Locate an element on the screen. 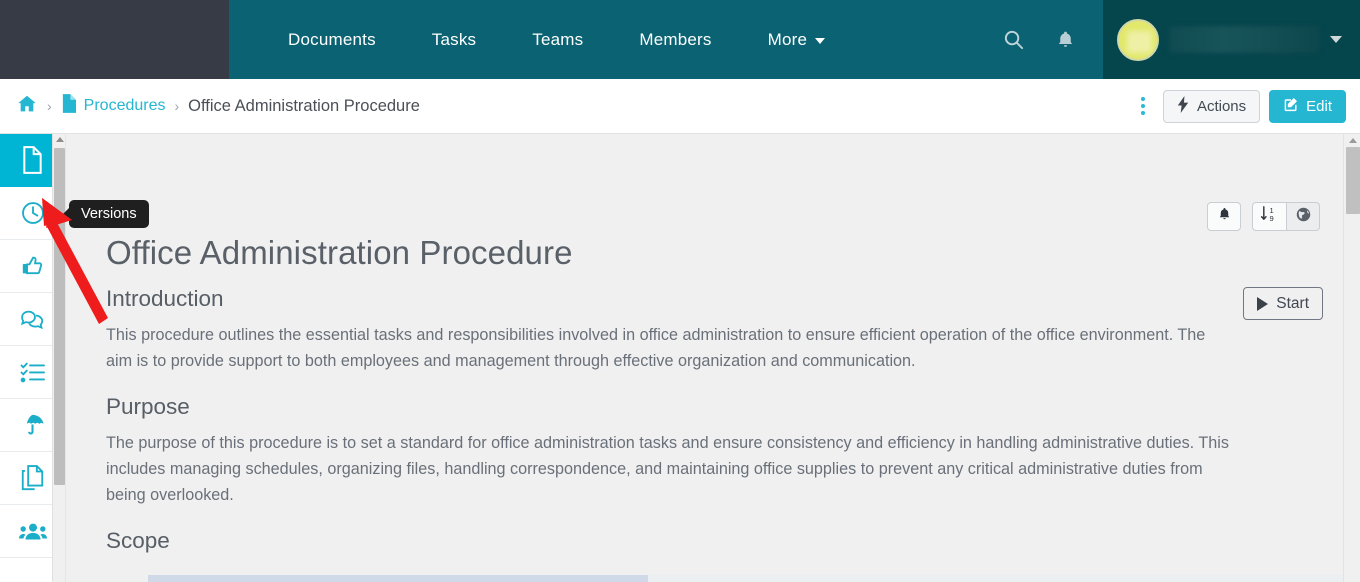 Image resolution: width=1360 pixels, height=582 pixels. breadcrumb-link-label: Procedures is located at coordinates (124, 105).